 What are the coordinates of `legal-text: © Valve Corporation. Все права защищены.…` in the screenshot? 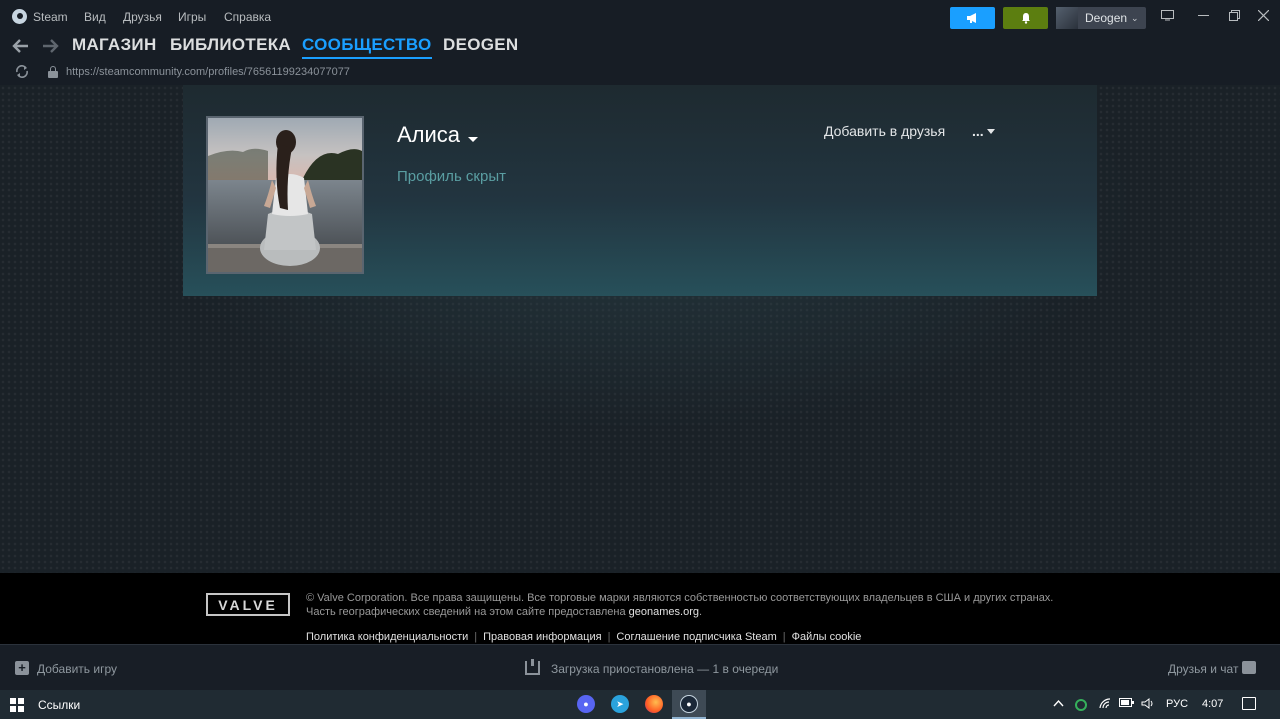 It's located at (679, 605).